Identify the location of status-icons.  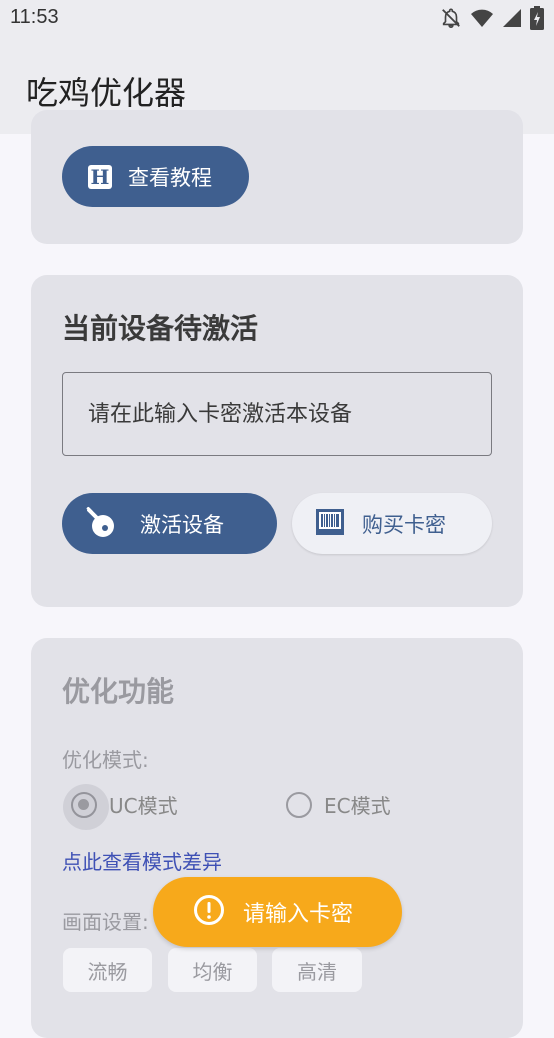
(492, 18).